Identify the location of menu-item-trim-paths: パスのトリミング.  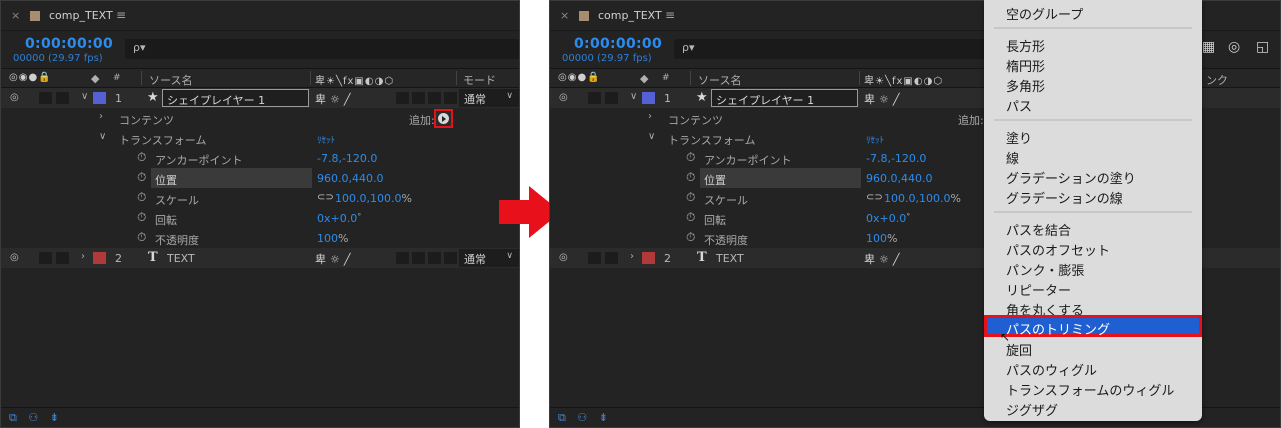
(1093, 326).